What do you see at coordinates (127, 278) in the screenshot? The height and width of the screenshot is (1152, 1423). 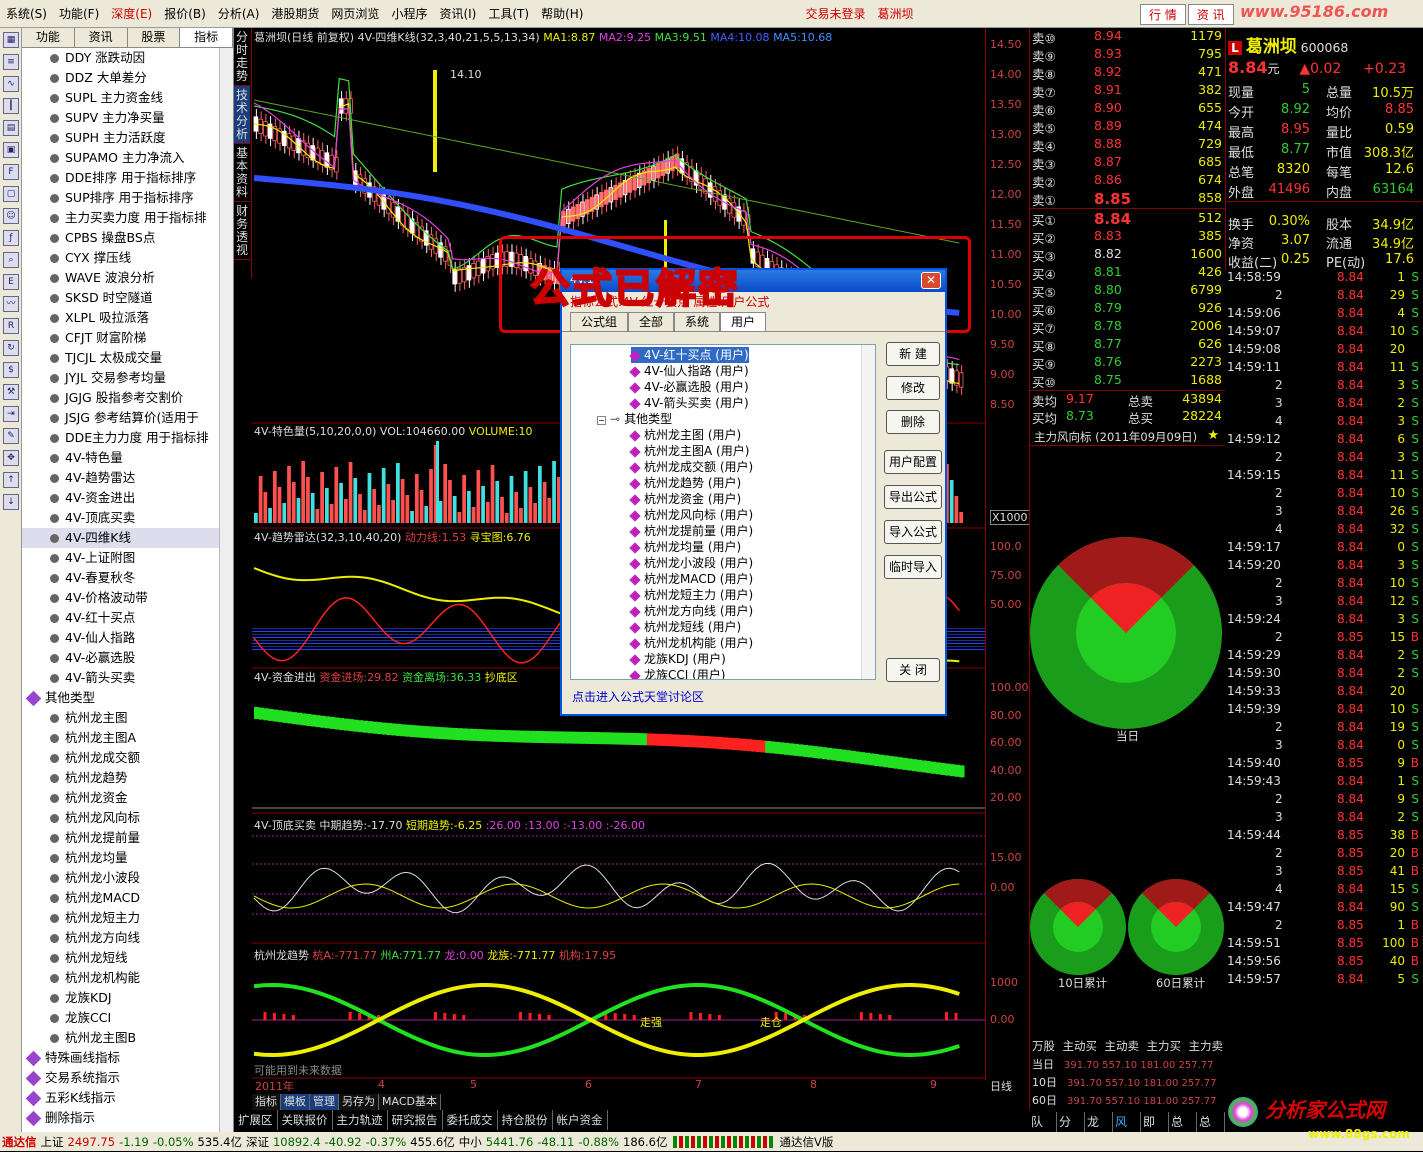 I see `tree-item: WAVE 波浪分析` at bounding box center [127, 278].